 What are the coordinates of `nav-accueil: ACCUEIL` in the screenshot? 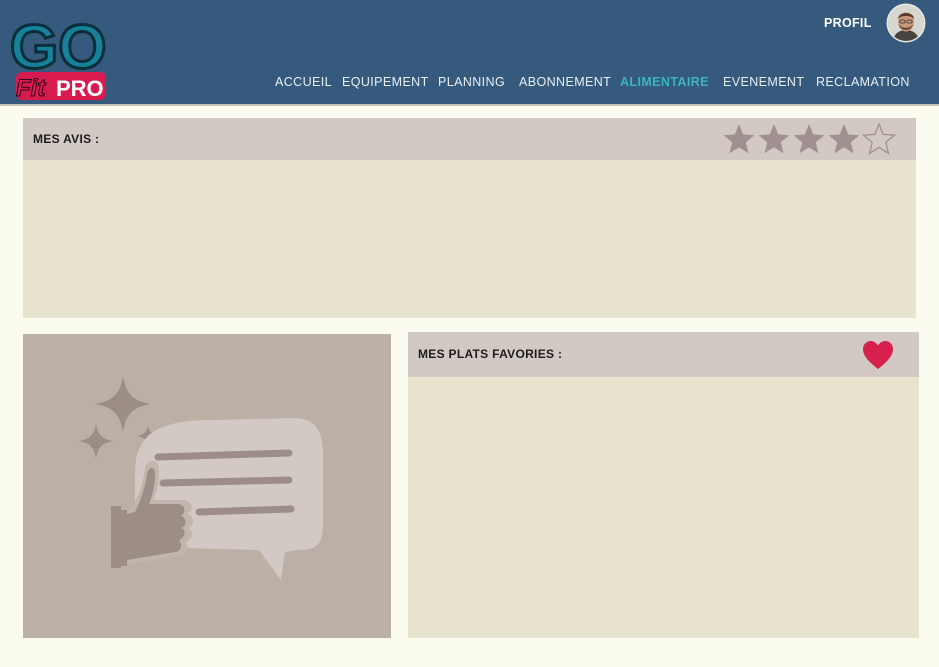 It's located at (303, 82).